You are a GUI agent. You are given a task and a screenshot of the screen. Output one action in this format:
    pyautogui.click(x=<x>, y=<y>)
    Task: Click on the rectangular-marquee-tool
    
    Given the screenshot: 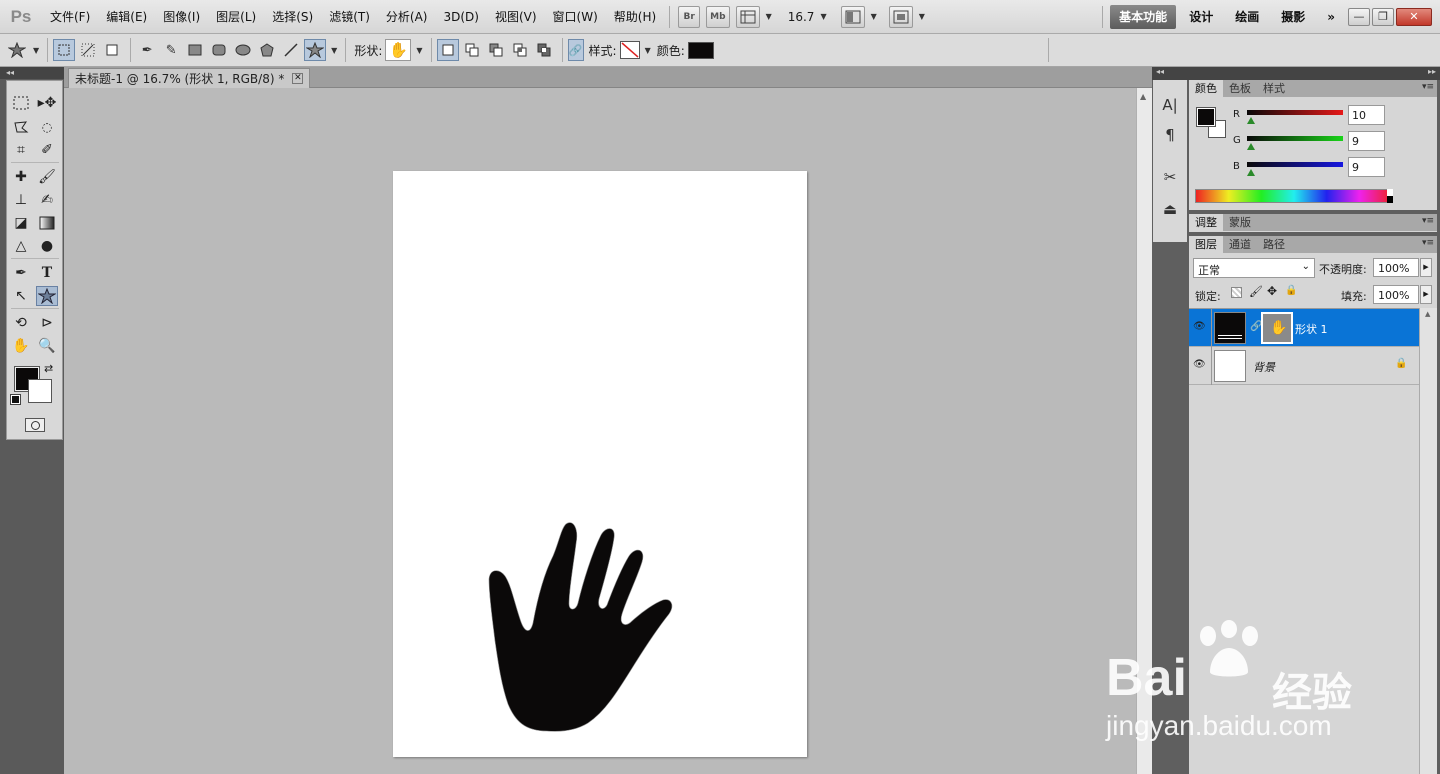 What is the action you would take?
    pyautogui.click(x=21, y=103)
    